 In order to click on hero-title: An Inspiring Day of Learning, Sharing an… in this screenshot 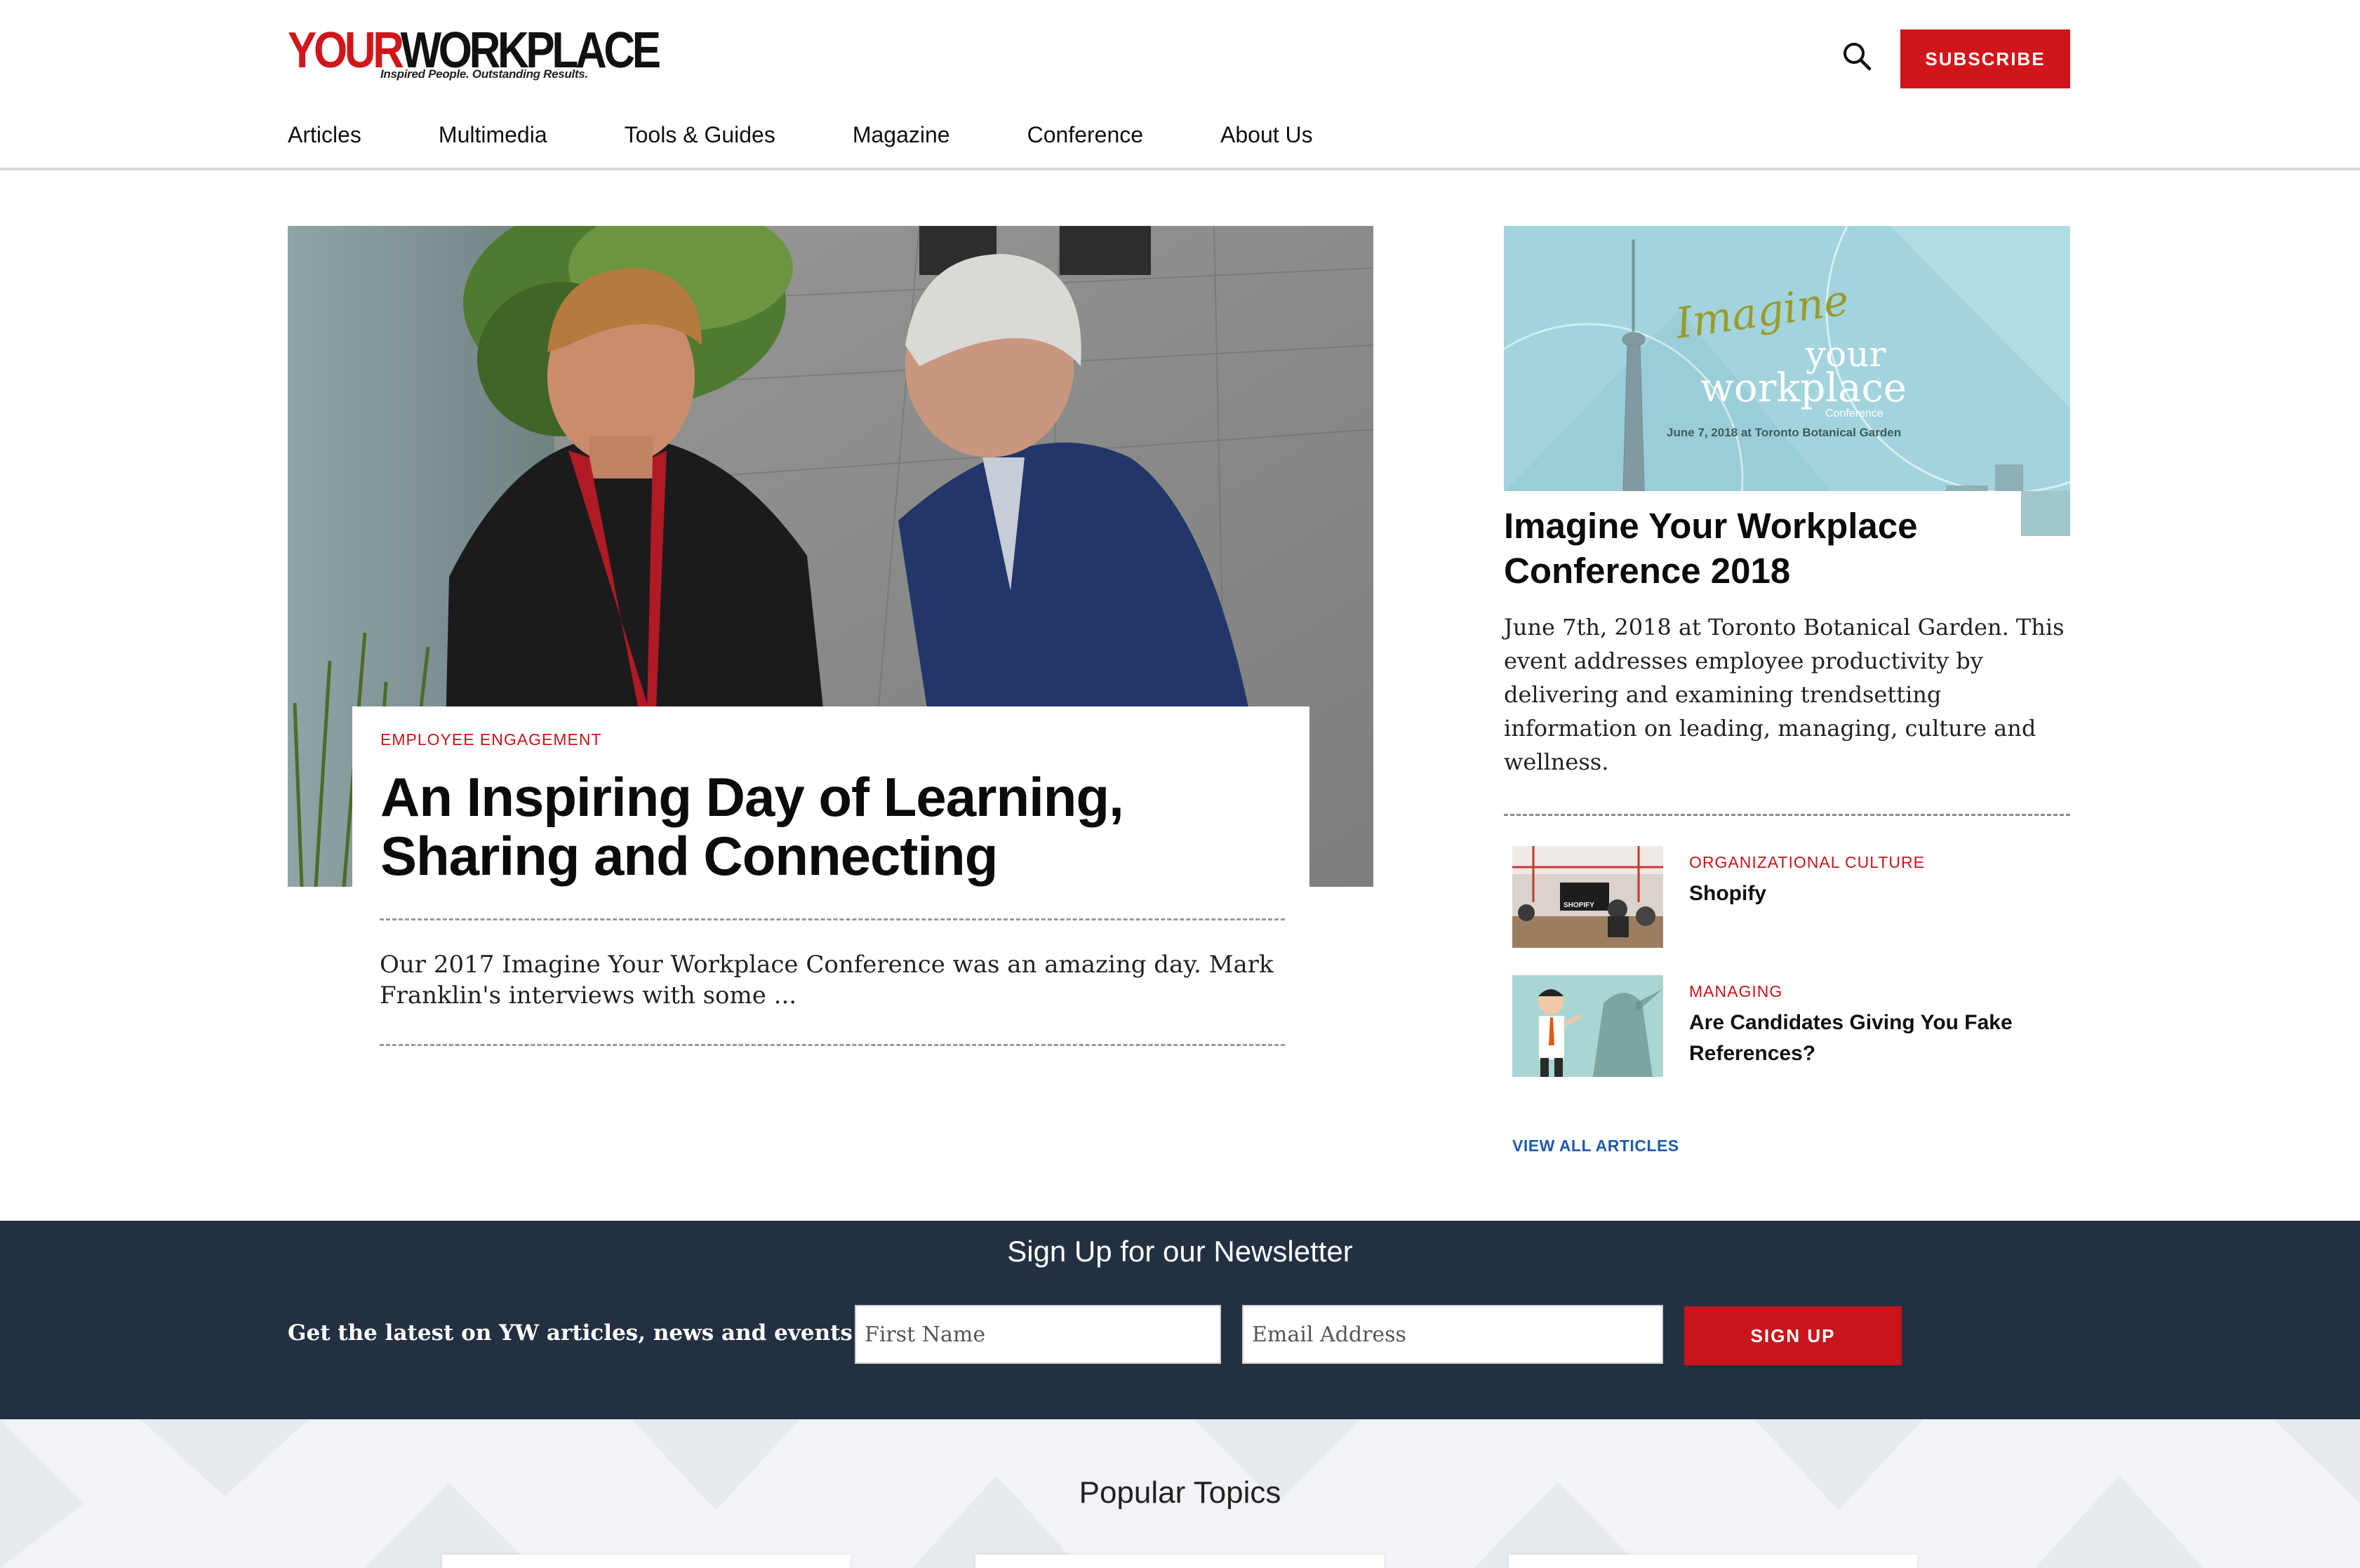, I will do `click(830, 827)`.